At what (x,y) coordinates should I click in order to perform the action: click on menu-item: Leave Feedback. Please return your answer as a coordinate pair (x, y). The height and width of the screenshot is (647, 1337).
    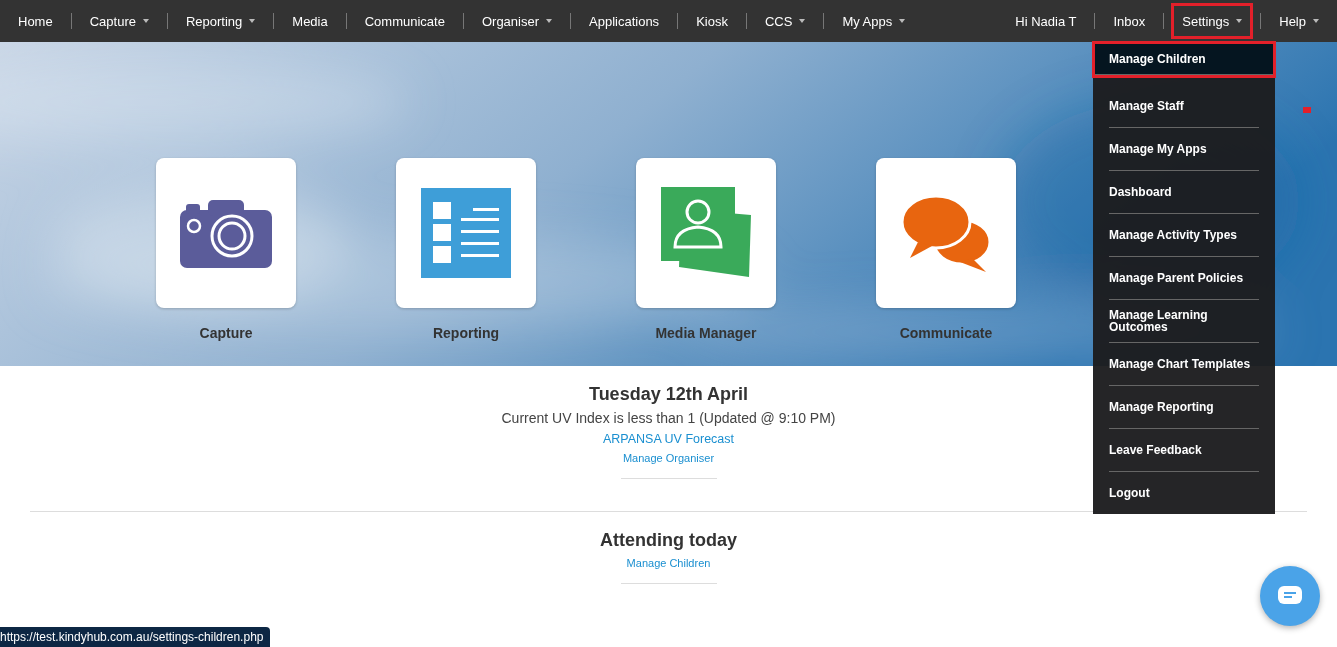
    Looking at the image, I should click on (1184, 450).